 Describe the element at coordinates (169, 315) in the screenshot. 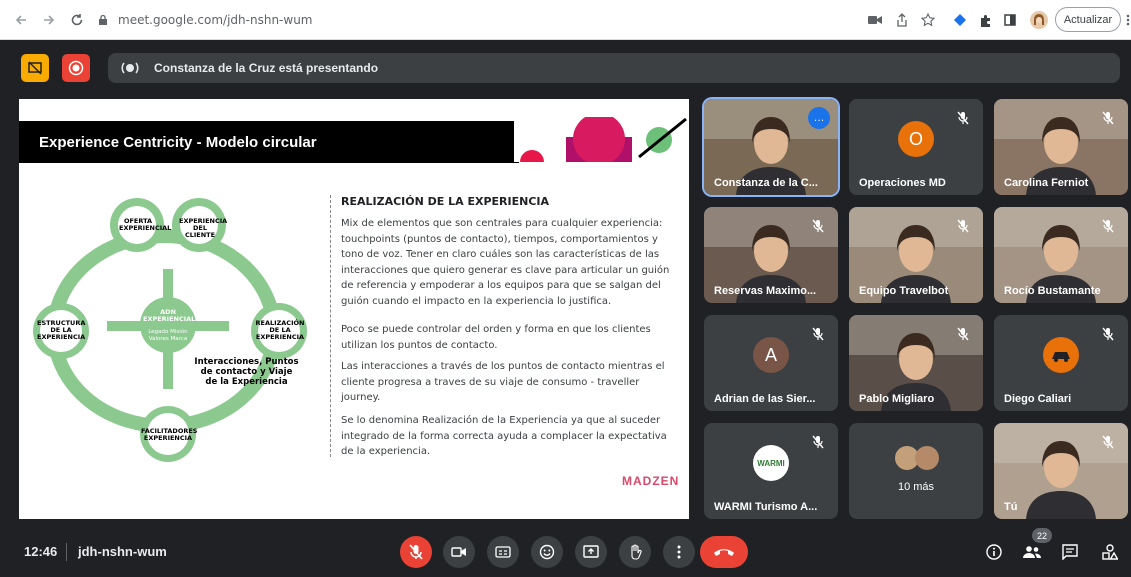

I see `adn-label: ADN EXPERIENCIAL` at that location.